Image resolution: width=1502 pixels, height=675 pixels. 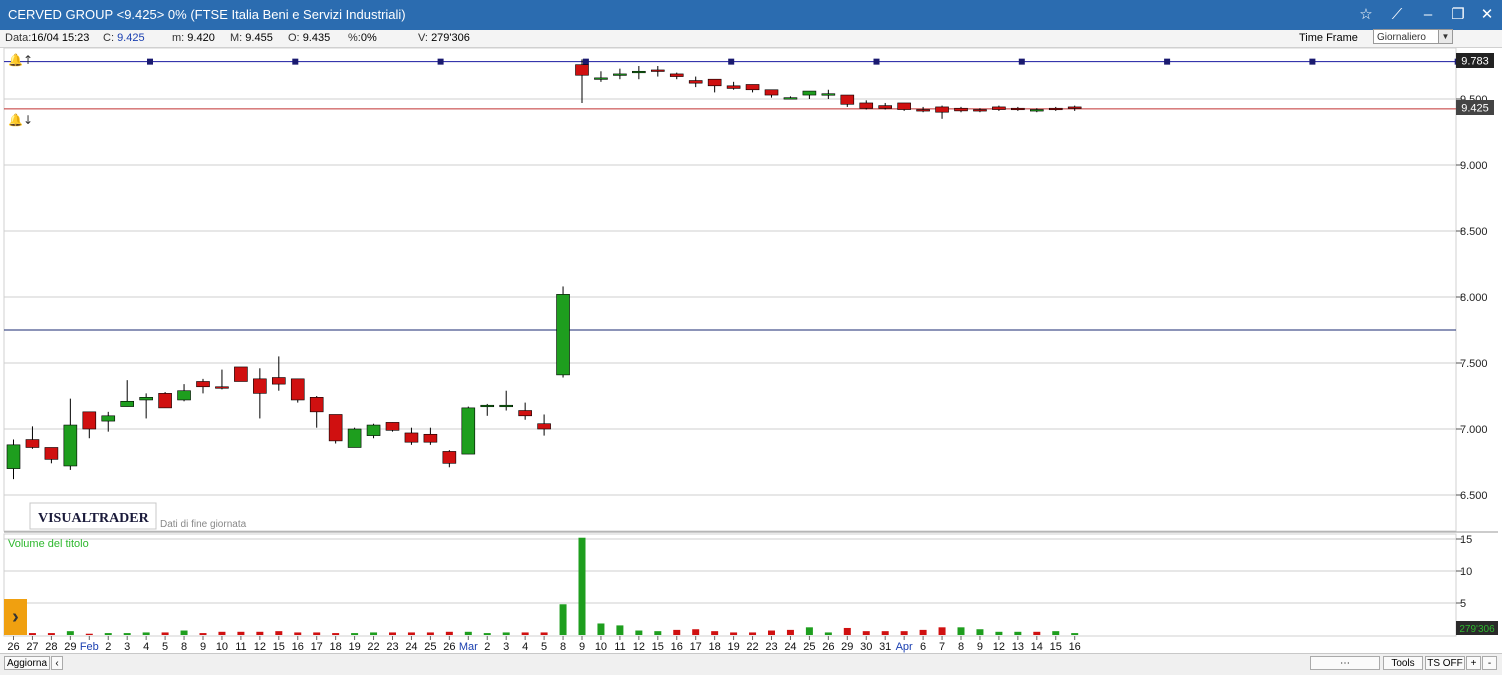 I want to click on scrollbar-thumb: ⋯, so click(x=1345, y=663).